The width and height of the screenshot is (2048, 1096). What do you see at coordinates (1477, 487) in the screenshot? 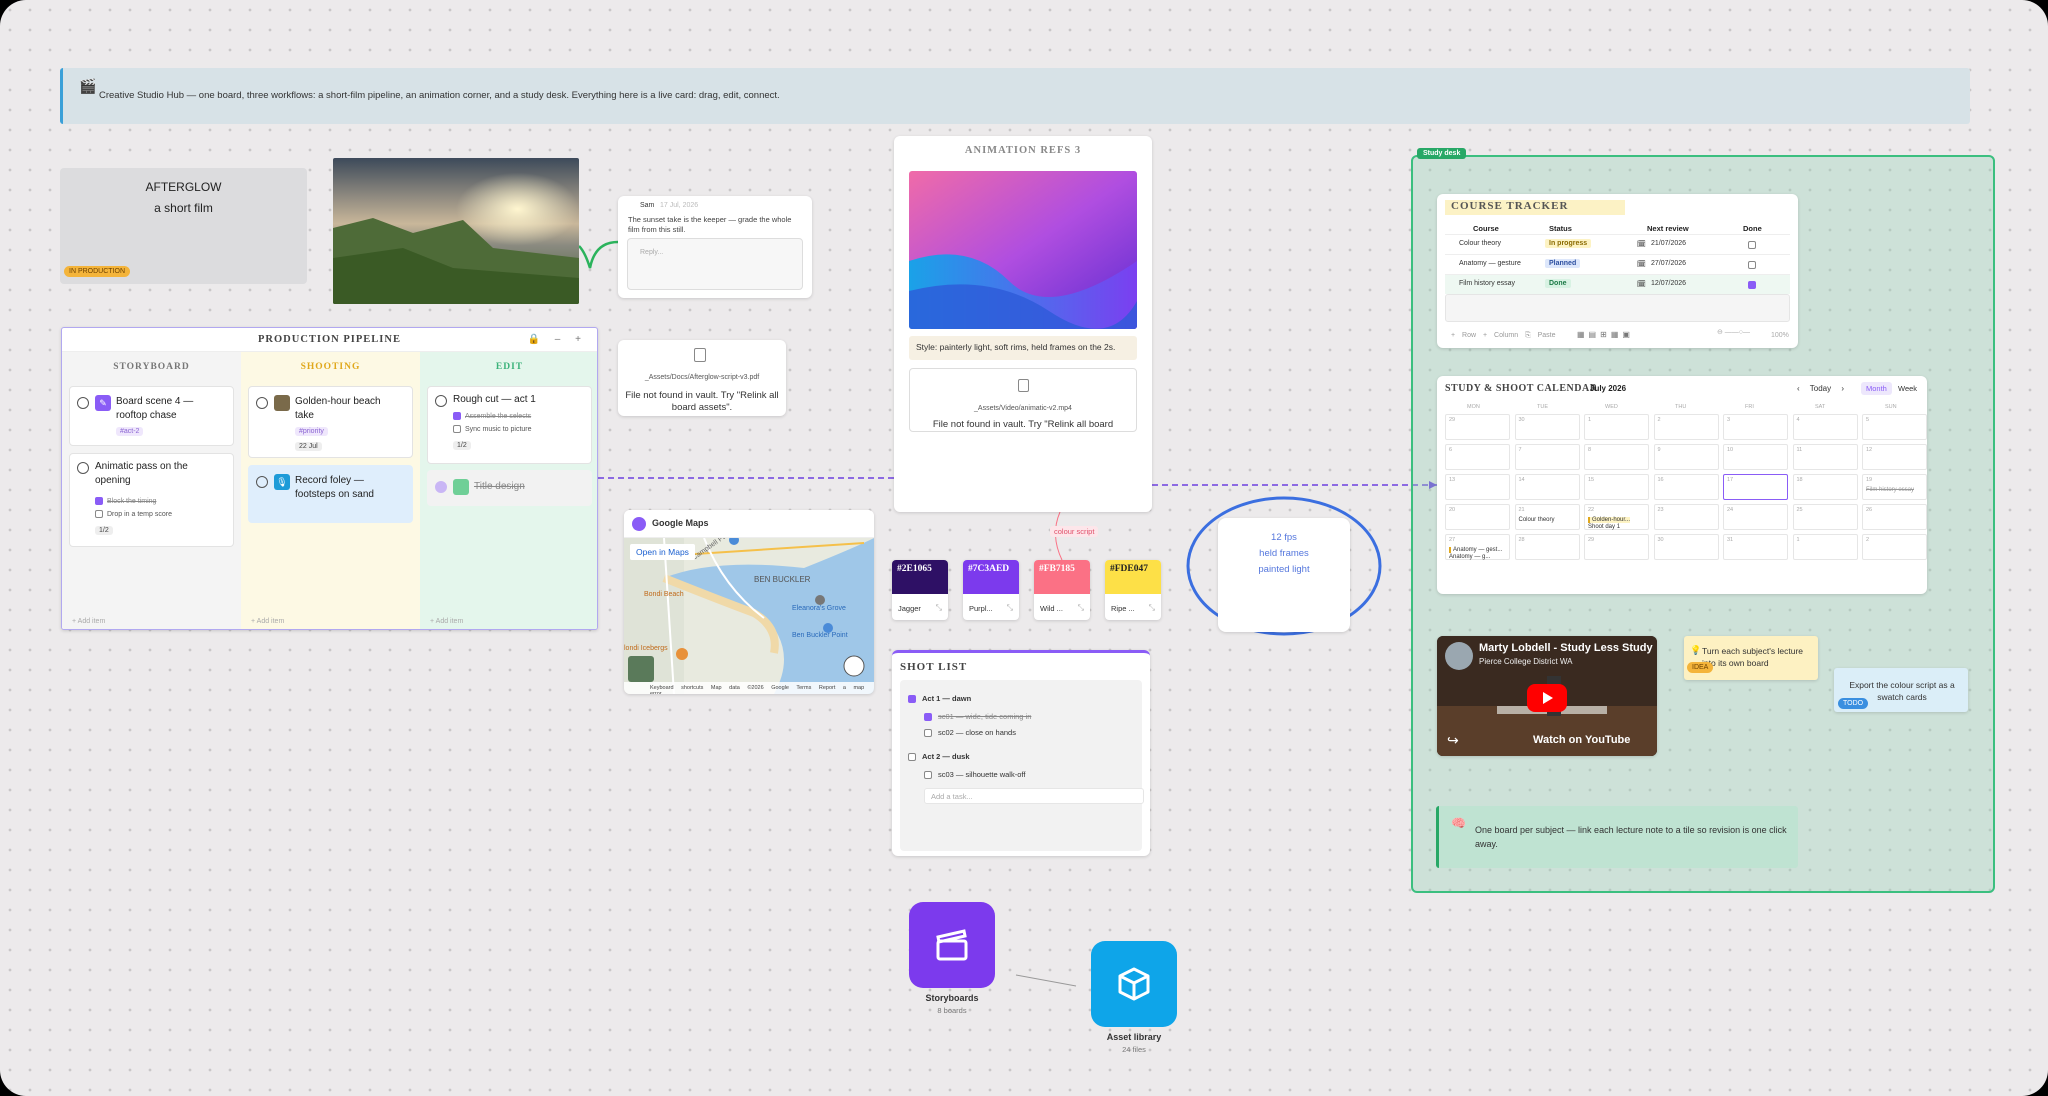
I see `calendar-day: 13` at bounding box center [1477, 487].